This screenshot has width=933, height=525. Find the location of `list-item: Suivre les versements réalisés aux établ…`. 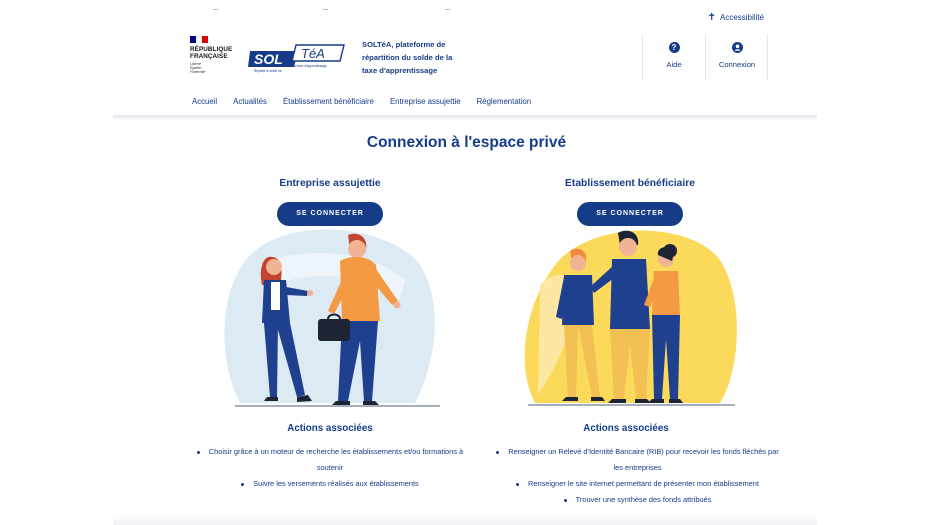

list-item: Suivre les versements réalisés aux établ… is located at coordinates (330, 484).